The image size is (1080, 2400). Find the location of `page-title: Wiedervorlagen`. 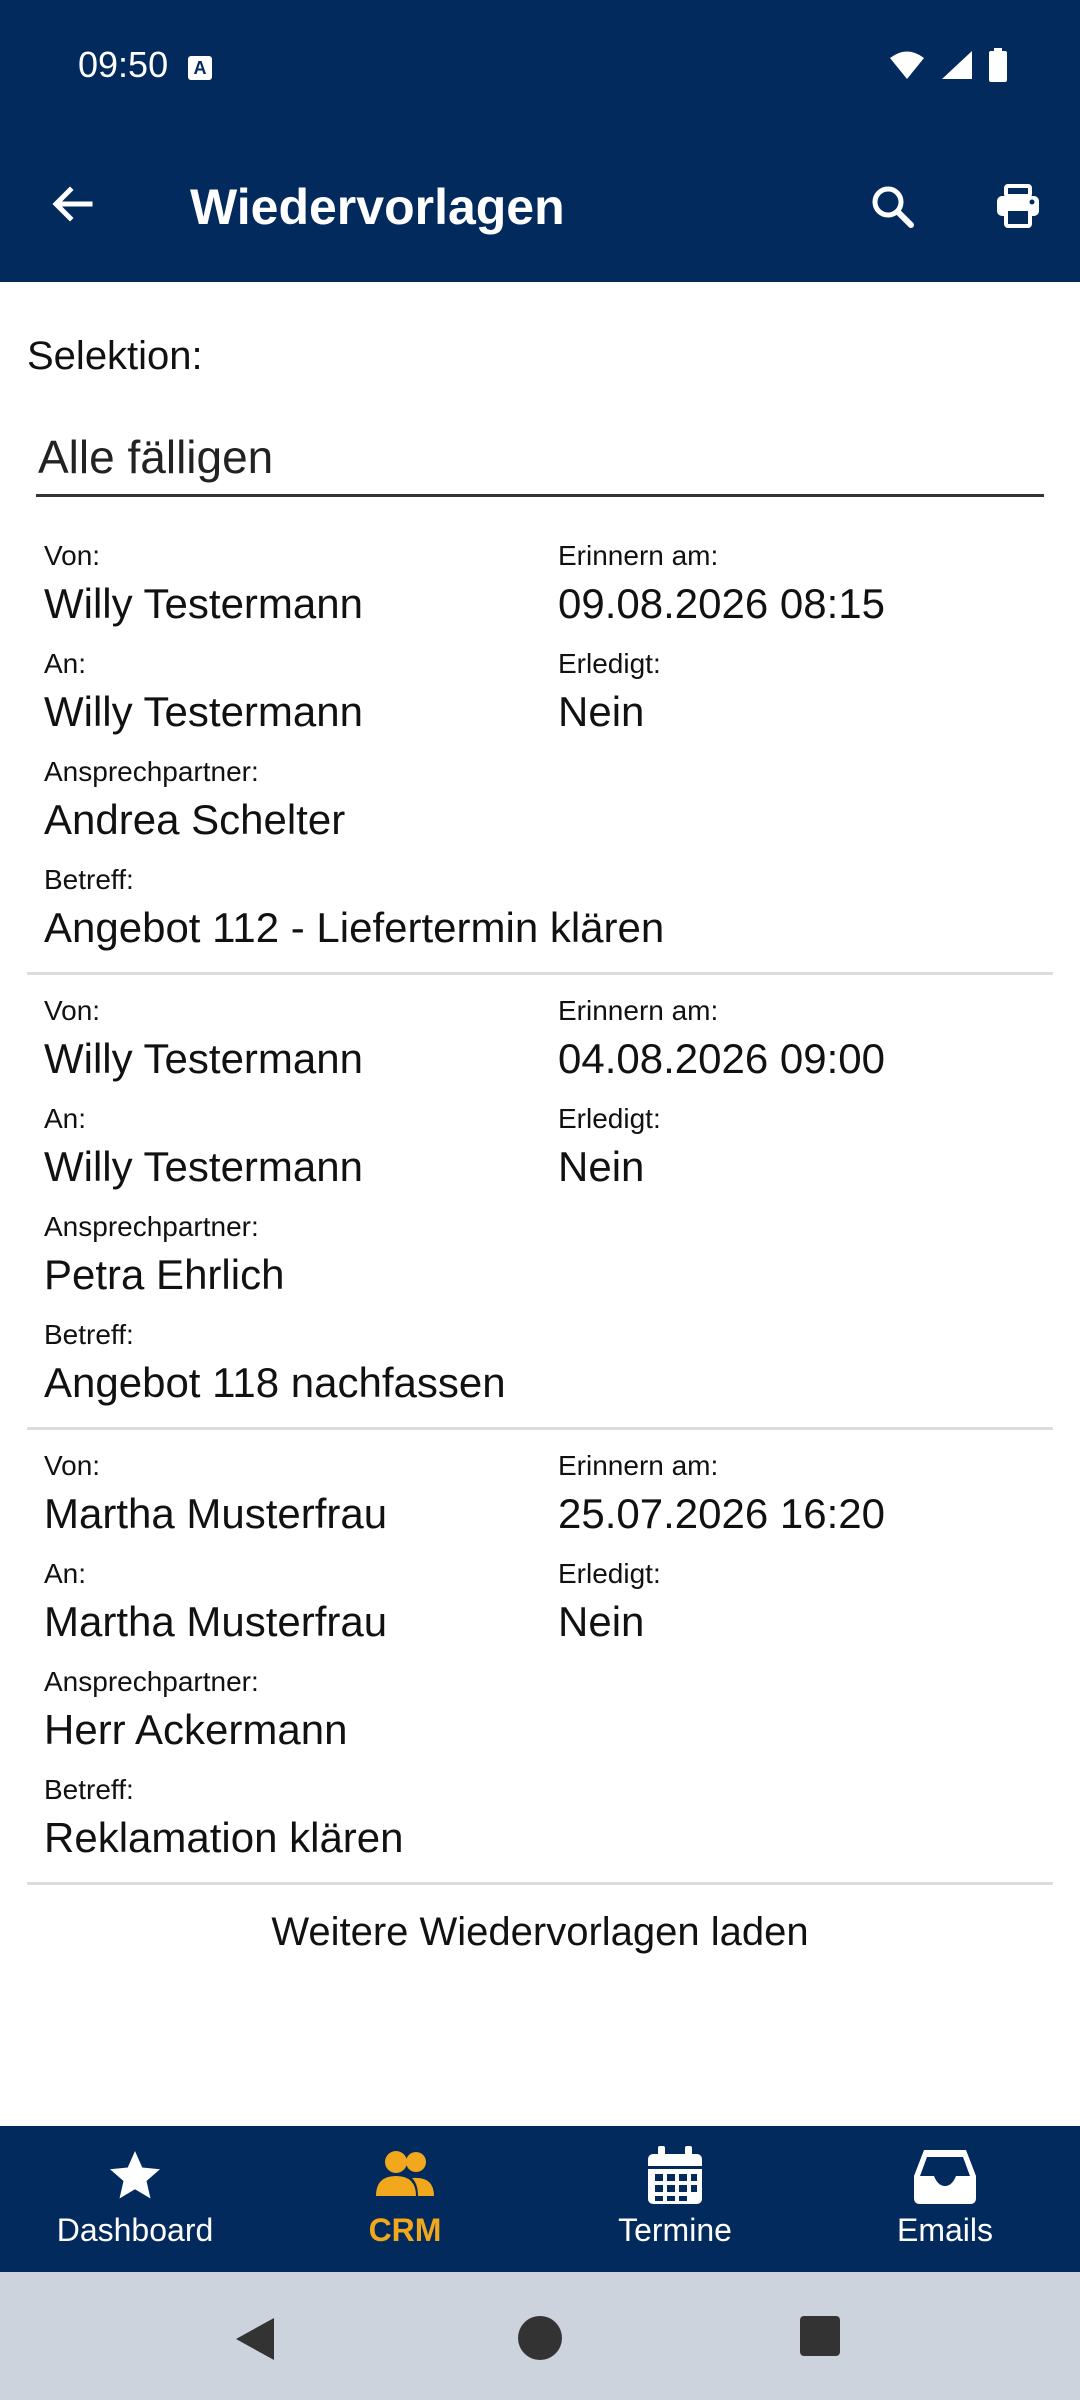

page-title: Wiedervorlagen is located at coordinates (377, 207).